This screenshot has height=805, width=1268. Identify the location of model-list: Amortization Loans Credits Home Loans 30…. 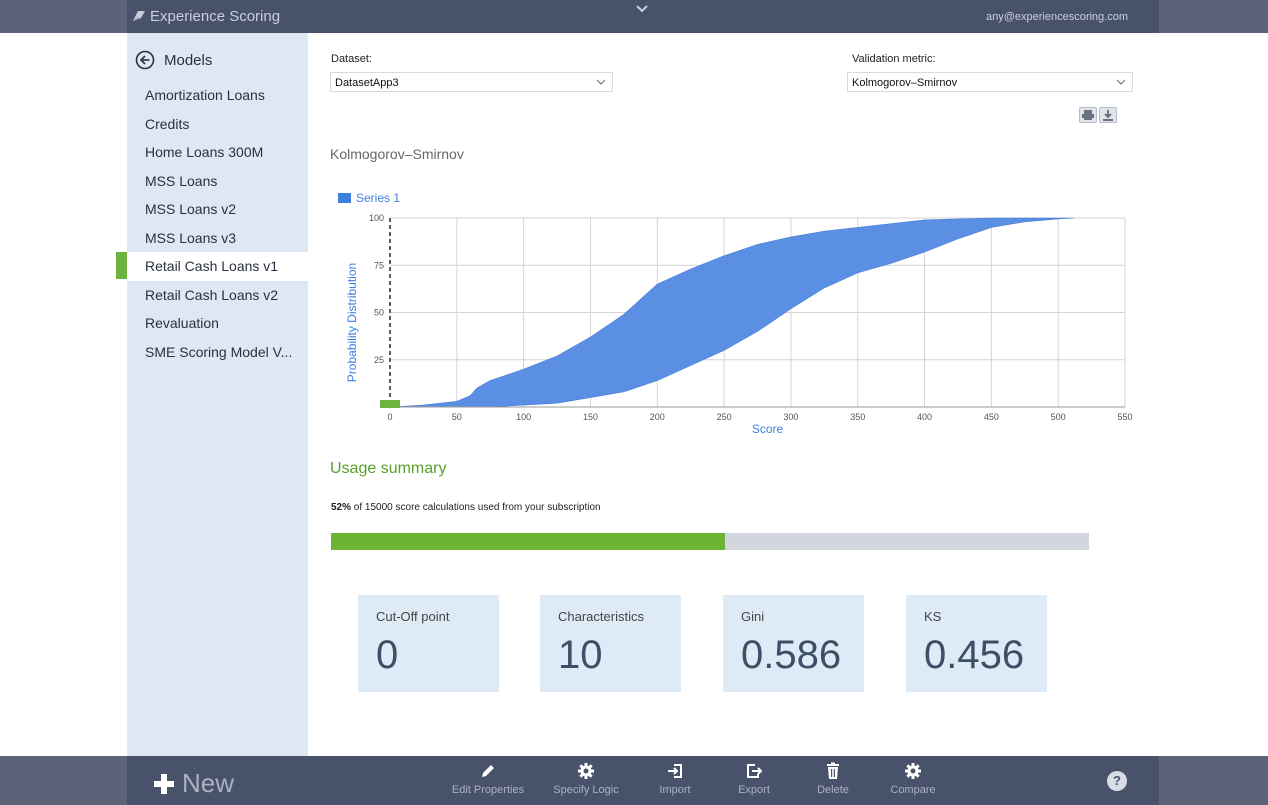
(217, 223).